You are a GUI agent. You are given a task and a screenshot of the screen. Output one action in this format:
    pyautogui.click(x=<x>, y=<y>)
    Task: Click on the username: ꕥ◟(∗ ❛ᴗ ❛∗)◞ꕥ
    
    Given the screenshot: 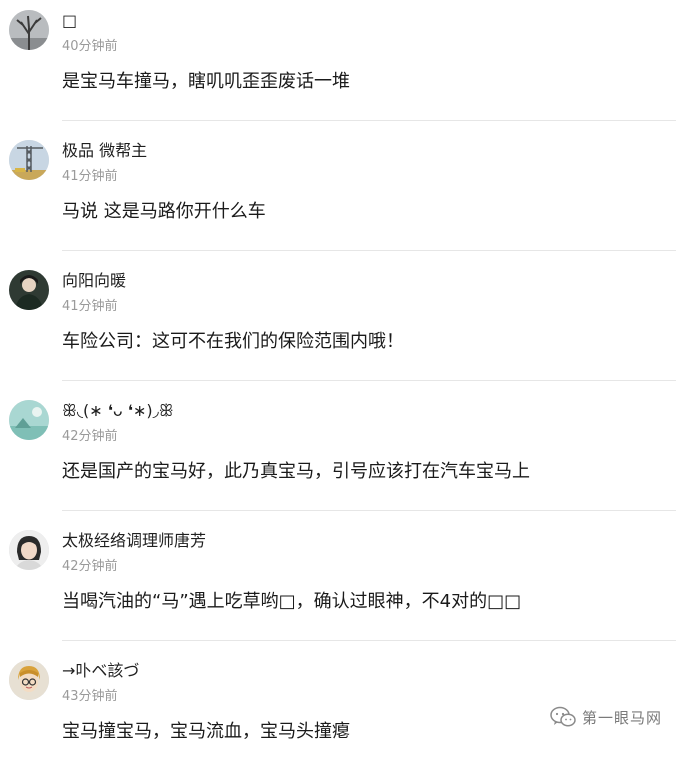 What is the action you would take?
    pyautogui.click(x=118, y=411)
    